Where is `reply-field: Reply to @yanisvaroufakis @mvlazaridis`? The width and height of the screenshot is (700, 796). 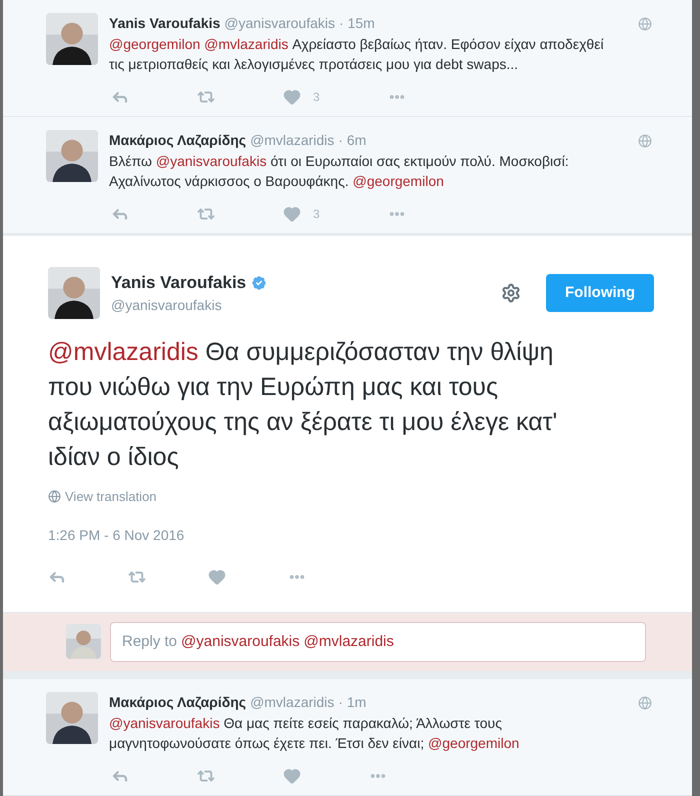
reply-field: Reply to @yanisvaroufakis @mvlazaridis is located at coordinates (378, 642).